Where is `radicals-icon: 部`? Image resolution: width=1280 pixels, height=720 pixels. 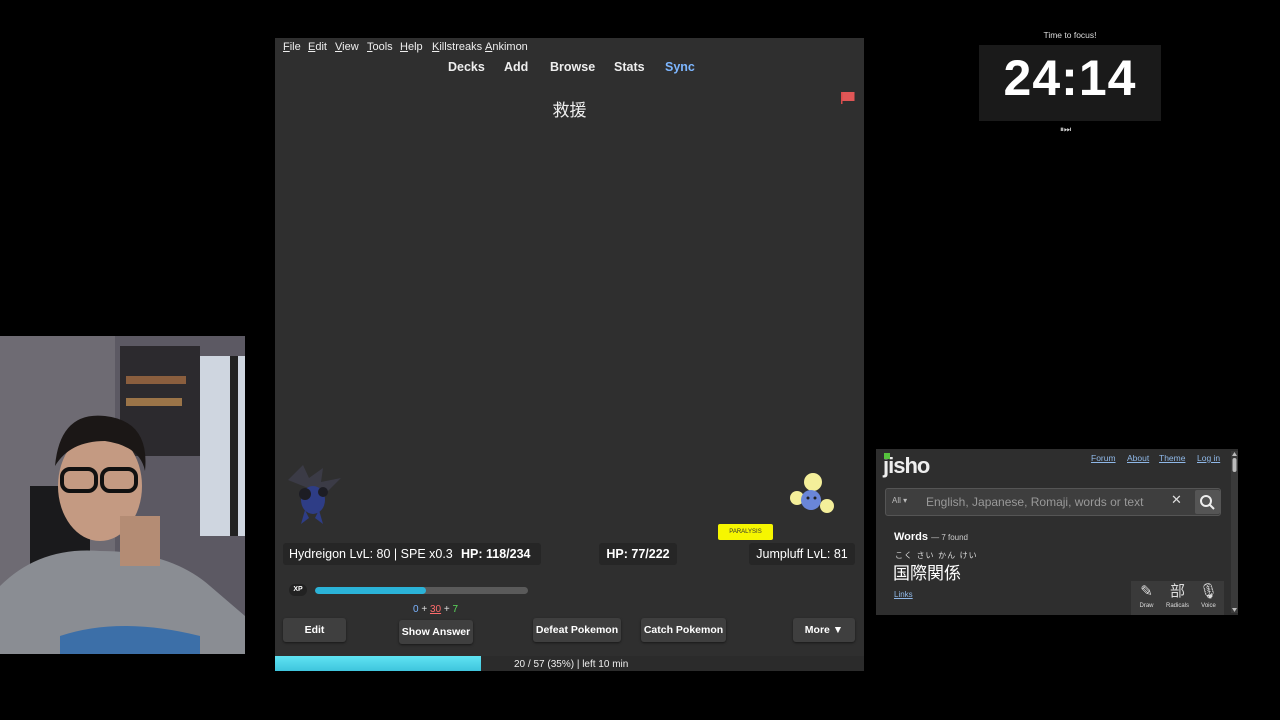 radicals-icon: 部 is located at coordinates (1177, 591).